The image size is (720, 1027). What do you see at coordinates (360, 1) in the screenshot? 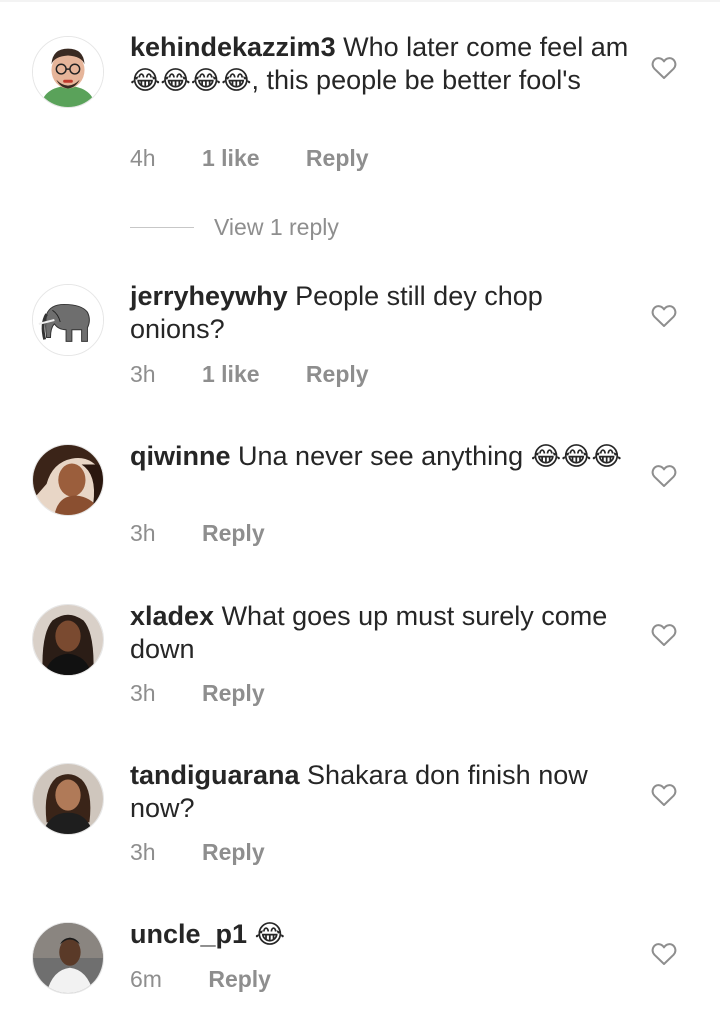
I see `top-divider` at bounding box center [360, 1].